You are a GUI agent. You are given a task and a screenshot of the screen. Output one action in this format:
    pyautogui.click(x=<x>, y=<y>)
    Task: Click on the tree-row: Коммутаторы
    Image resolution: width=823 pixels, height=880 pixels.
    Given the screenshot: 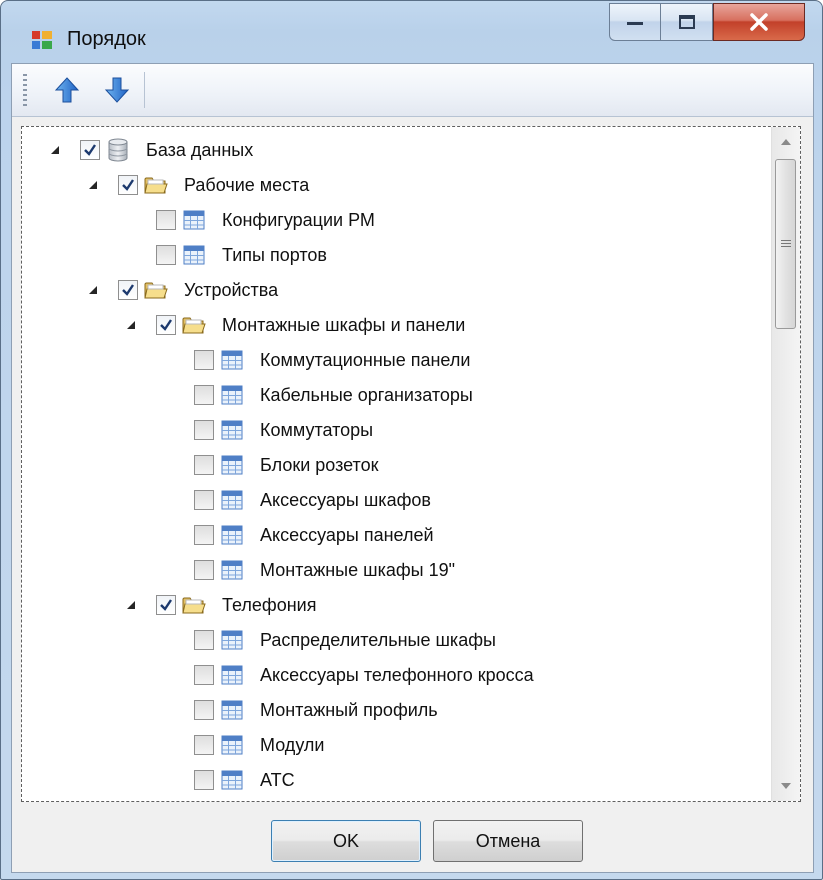 What is the action you would take?
    pyautogui.click(x=267, y=430)
    